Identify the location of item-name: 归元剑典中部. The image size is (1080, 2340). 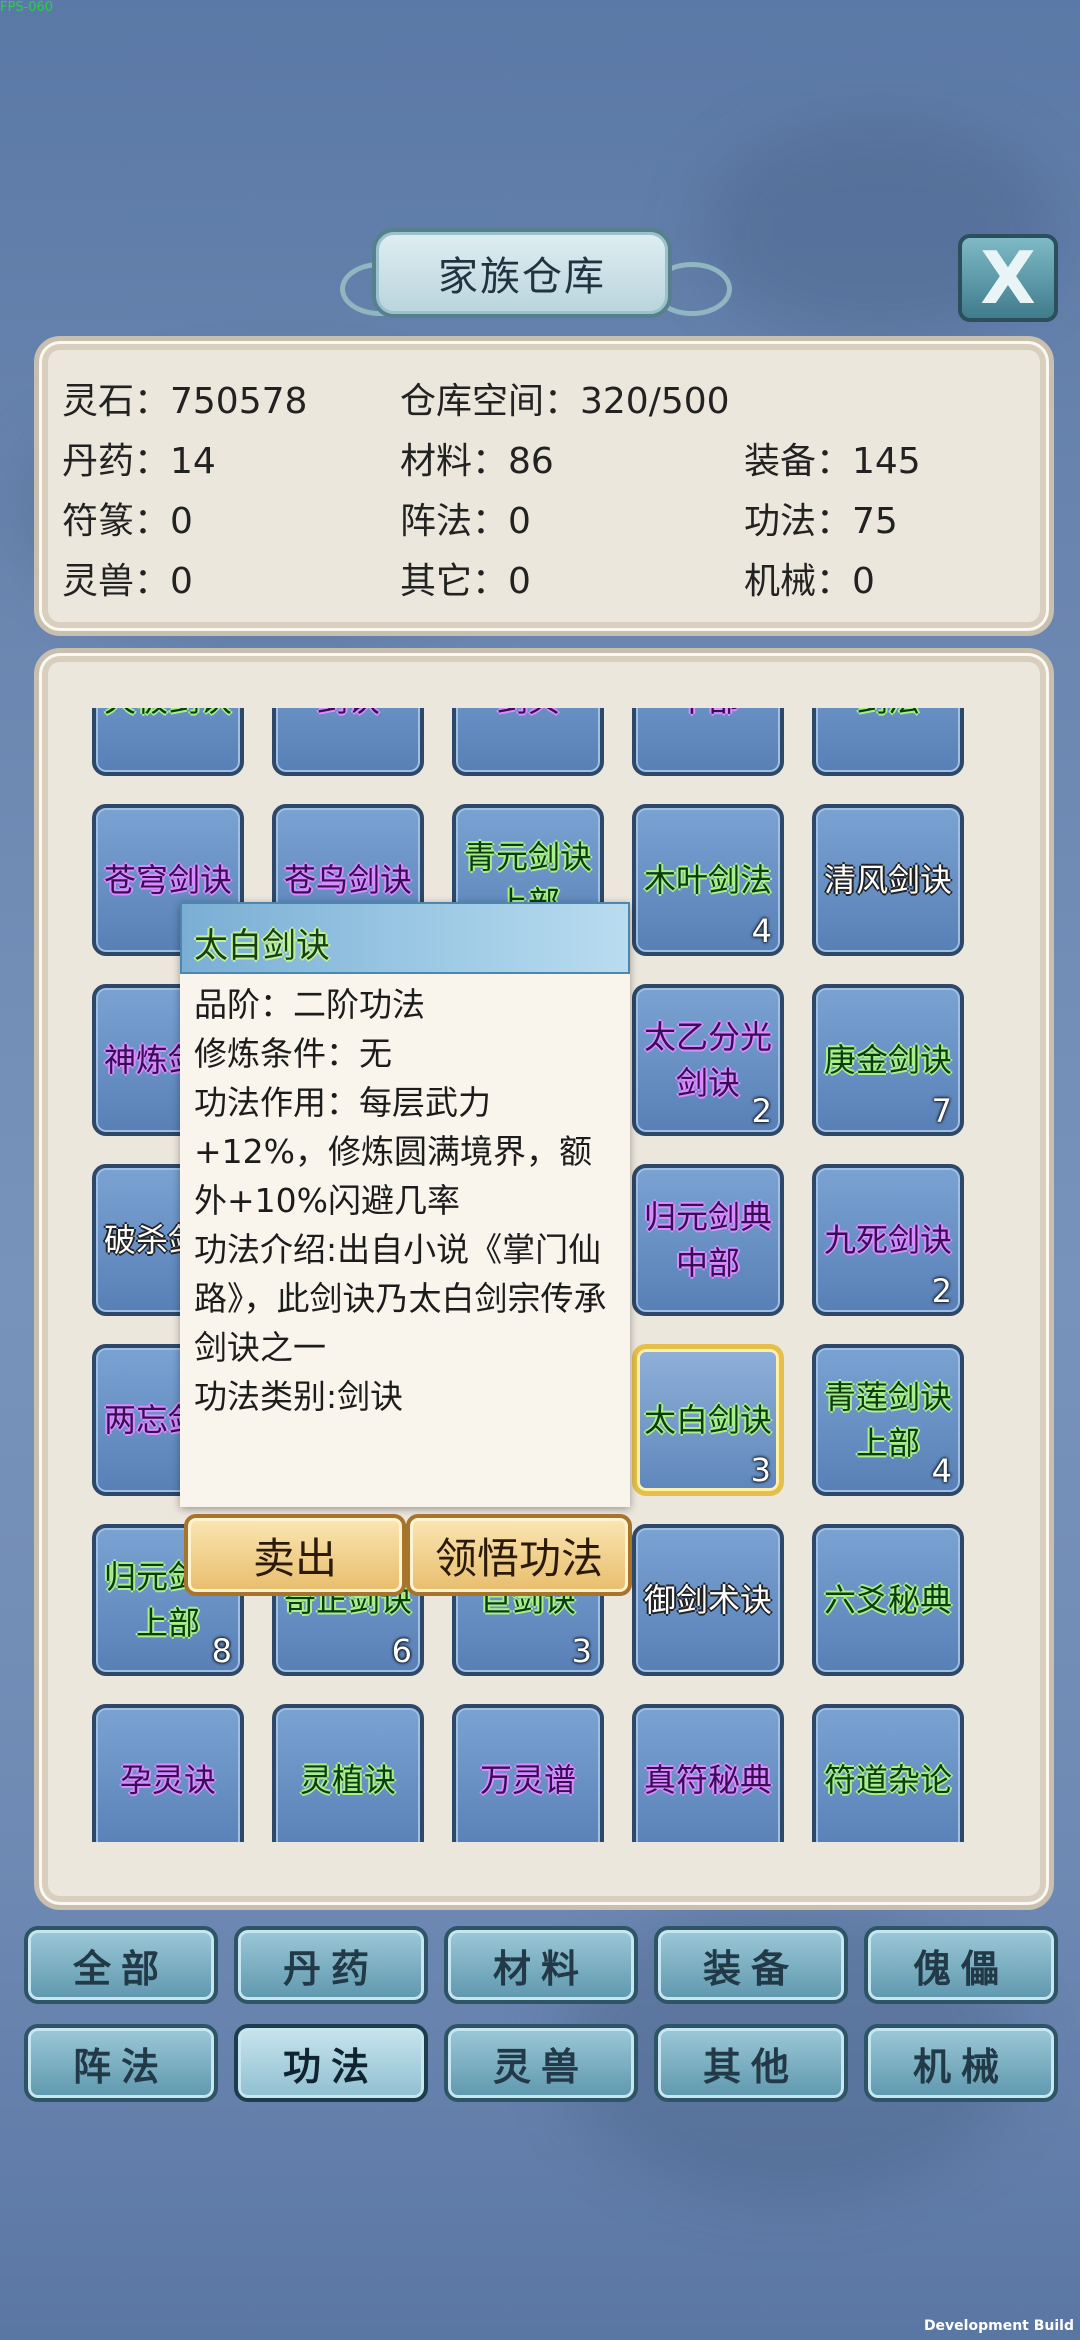
(707, 1240).